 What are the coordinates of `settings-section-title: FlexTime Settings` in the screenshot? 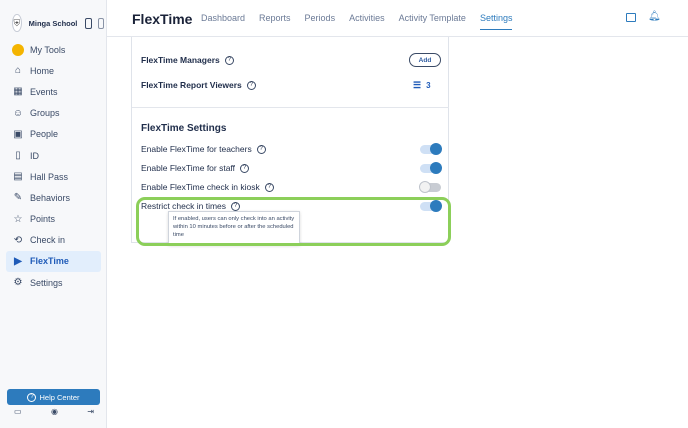 It's located at (184, 128).